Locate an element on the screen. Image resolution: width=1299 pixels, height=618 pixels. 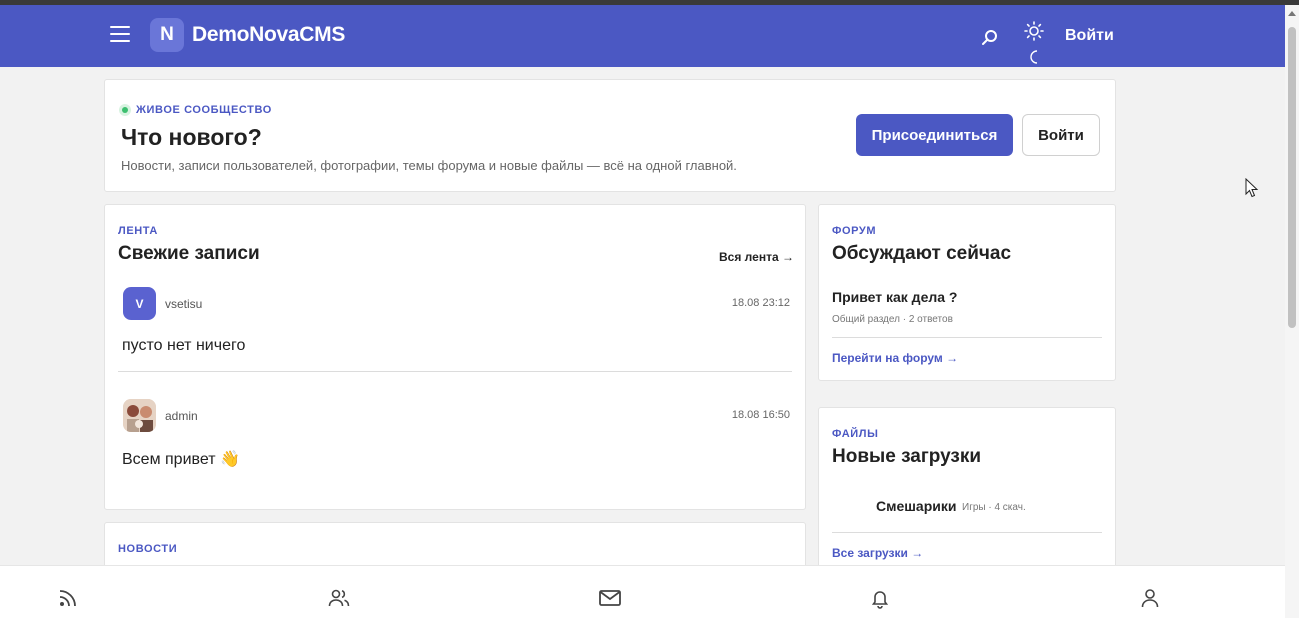
scroll-thumb is located at coordinates (1292, 177).